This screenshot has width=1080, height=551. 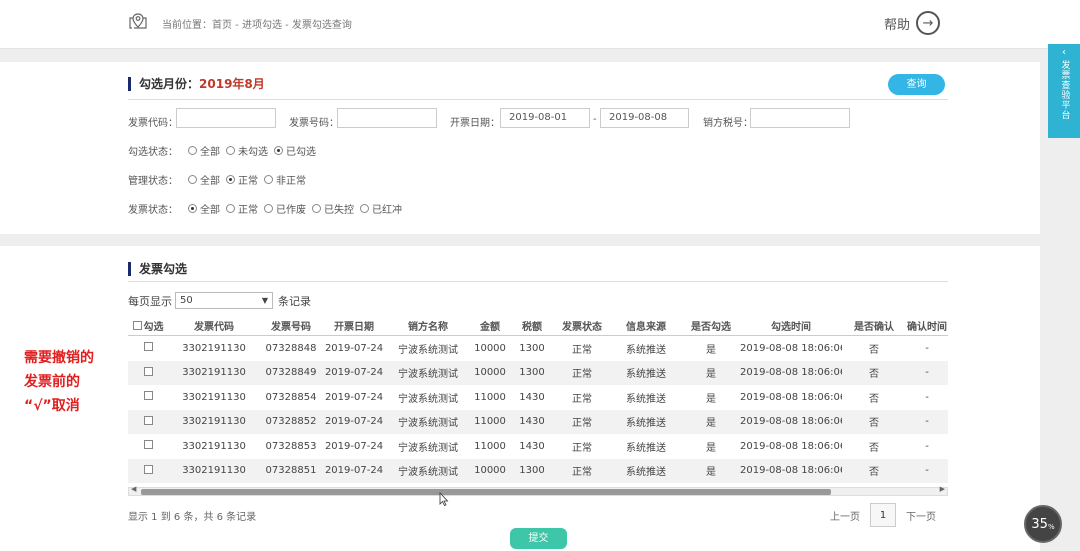 What do you see at coordinates (490, 422) in the screenshot?
I see `cell-amount: 11000` at bounding box center [490, 422].